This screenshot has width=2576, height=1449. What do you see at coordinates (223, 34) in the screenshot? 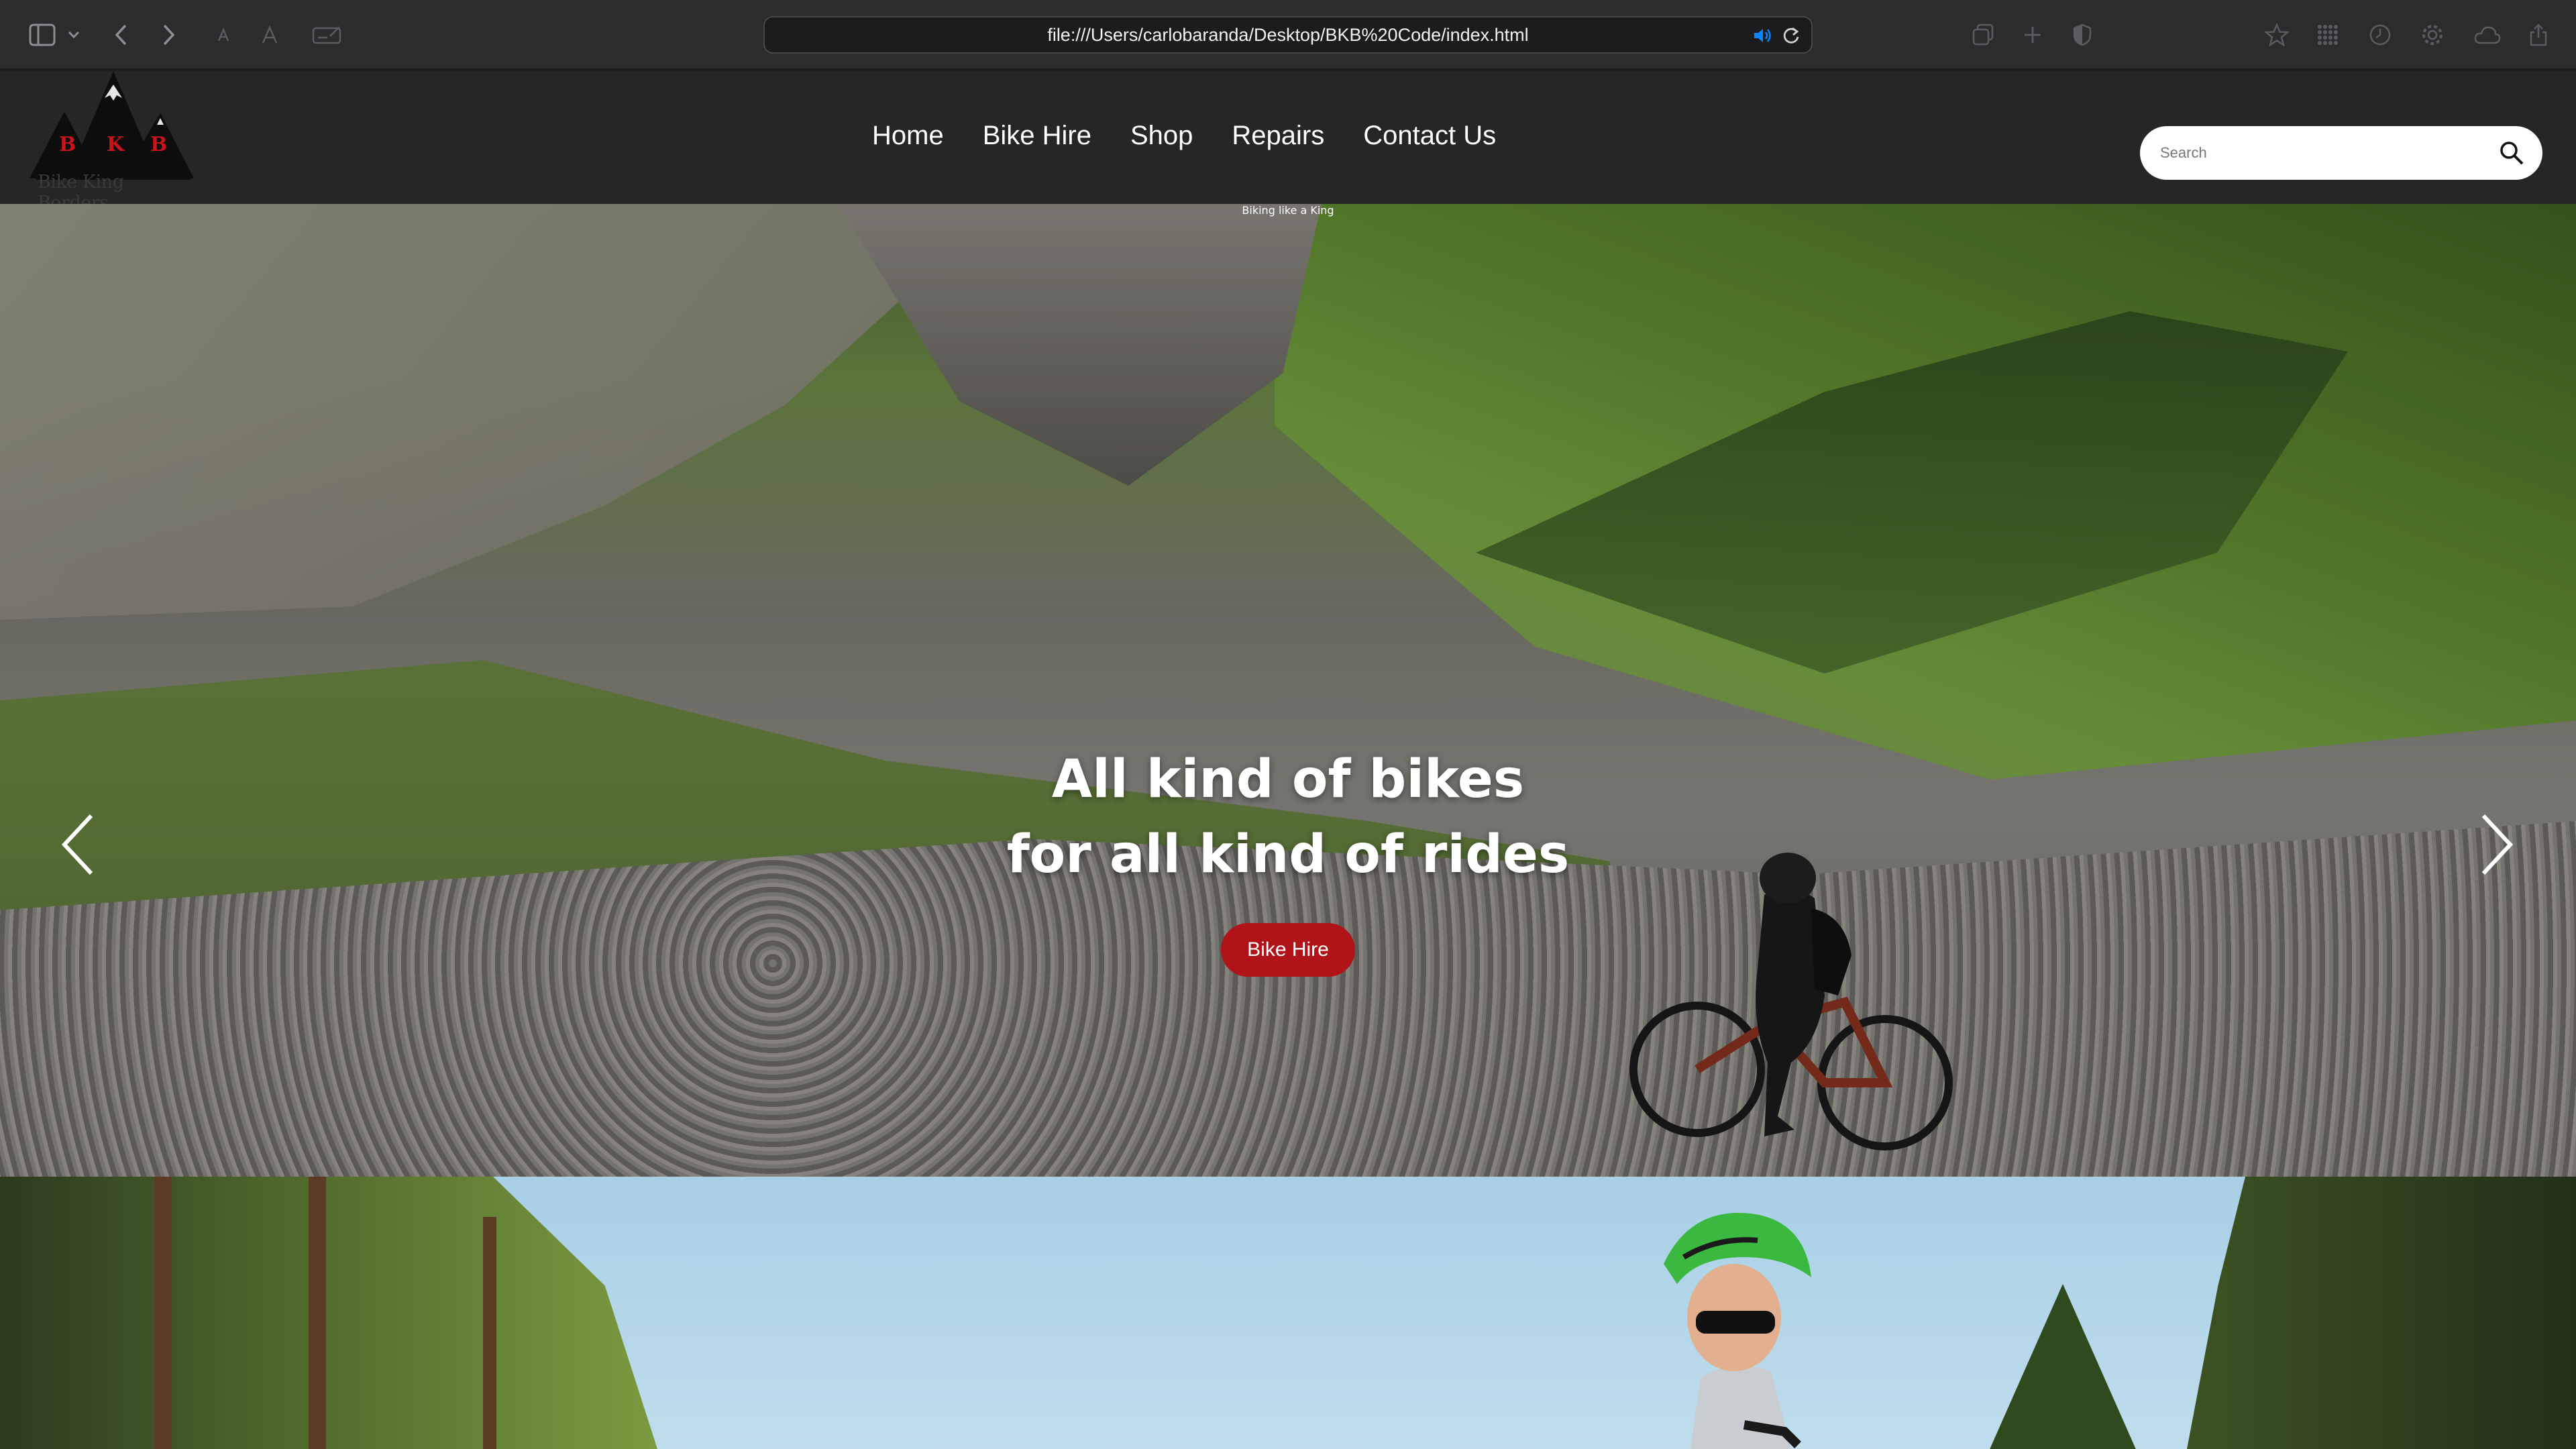
I see `text-smaller-icon` at bounding box center [223, 34].